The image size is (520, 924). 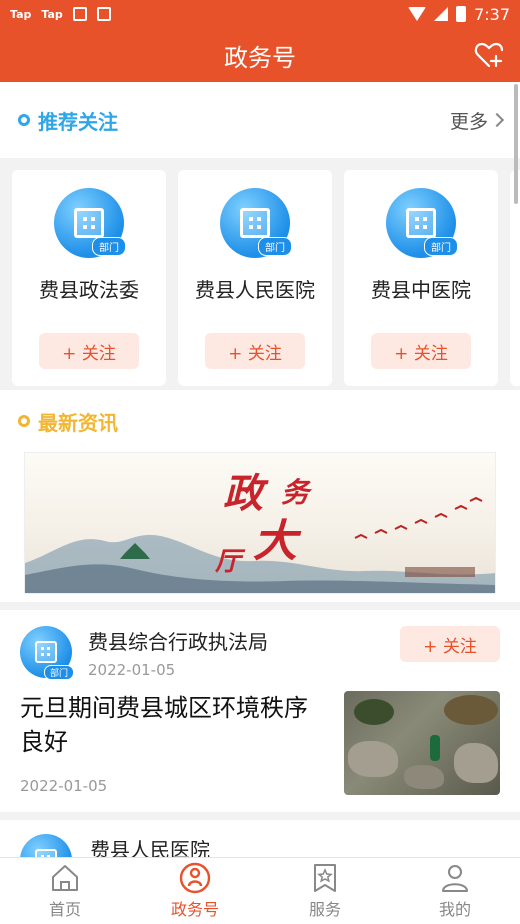 What do you see at coordinates (260, 421) in the screenshot?
I see `news-header: 最新资讯` at bounding box center [260, 421].